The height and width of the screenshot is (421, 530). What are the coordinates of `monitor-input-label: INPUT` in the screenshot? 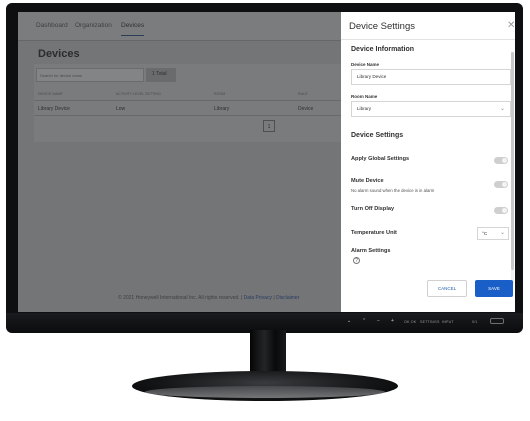 It's located at (448, 322).